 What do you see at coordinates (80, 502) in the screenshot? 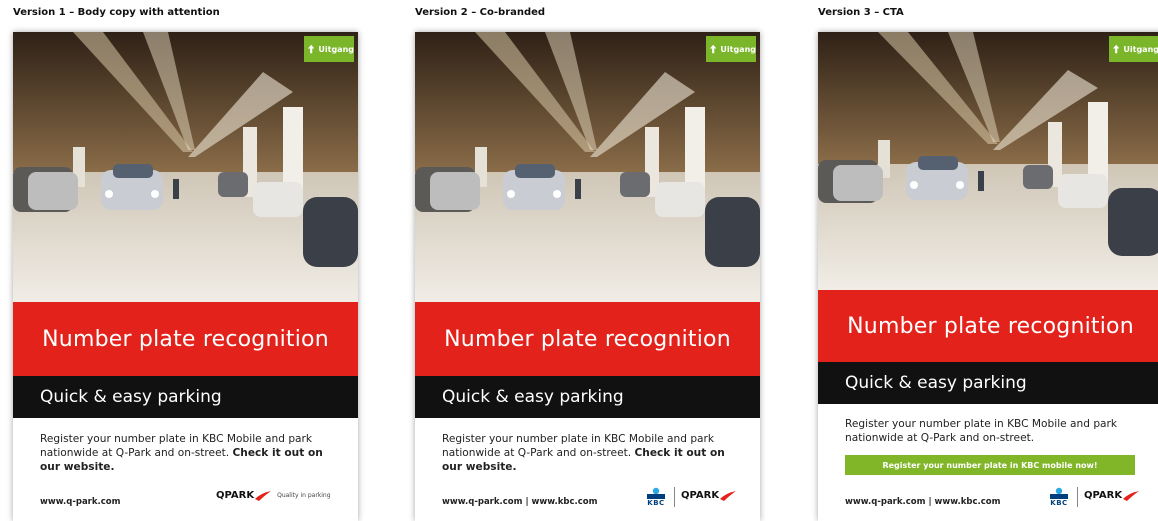
I see `footer-url: www.q-park.com` at bounding box center [80, 502].